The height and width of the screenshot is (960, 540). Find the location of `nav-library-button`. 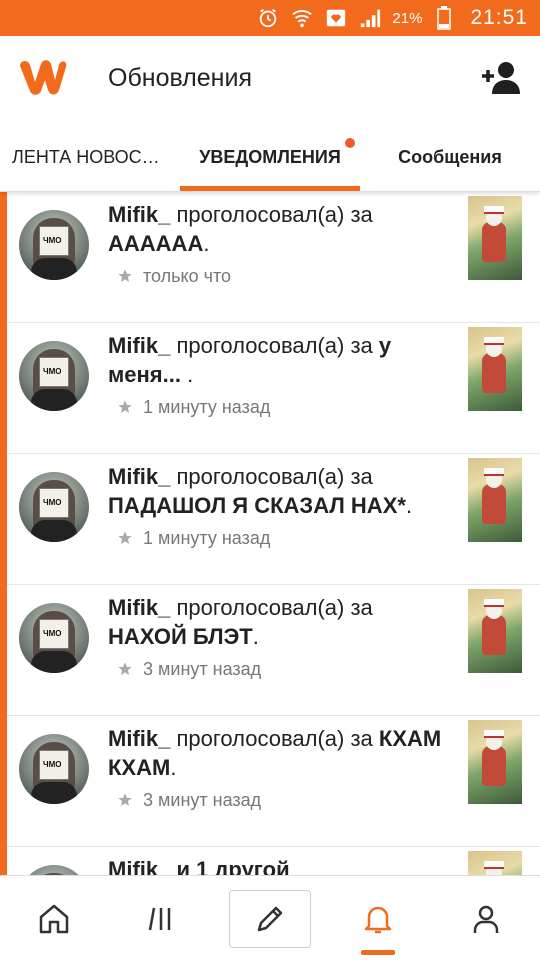

nav-library-button is located at coordinates (162, 918).